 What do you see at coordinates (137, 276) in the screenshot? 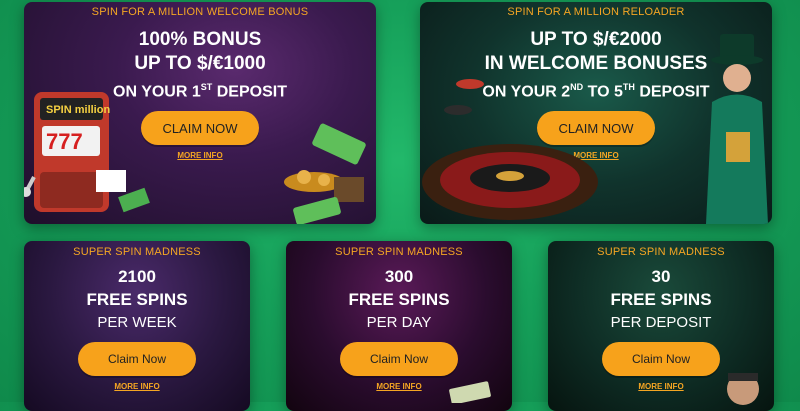
I see `spins-count: 2100` at bounding box center [137, 276].